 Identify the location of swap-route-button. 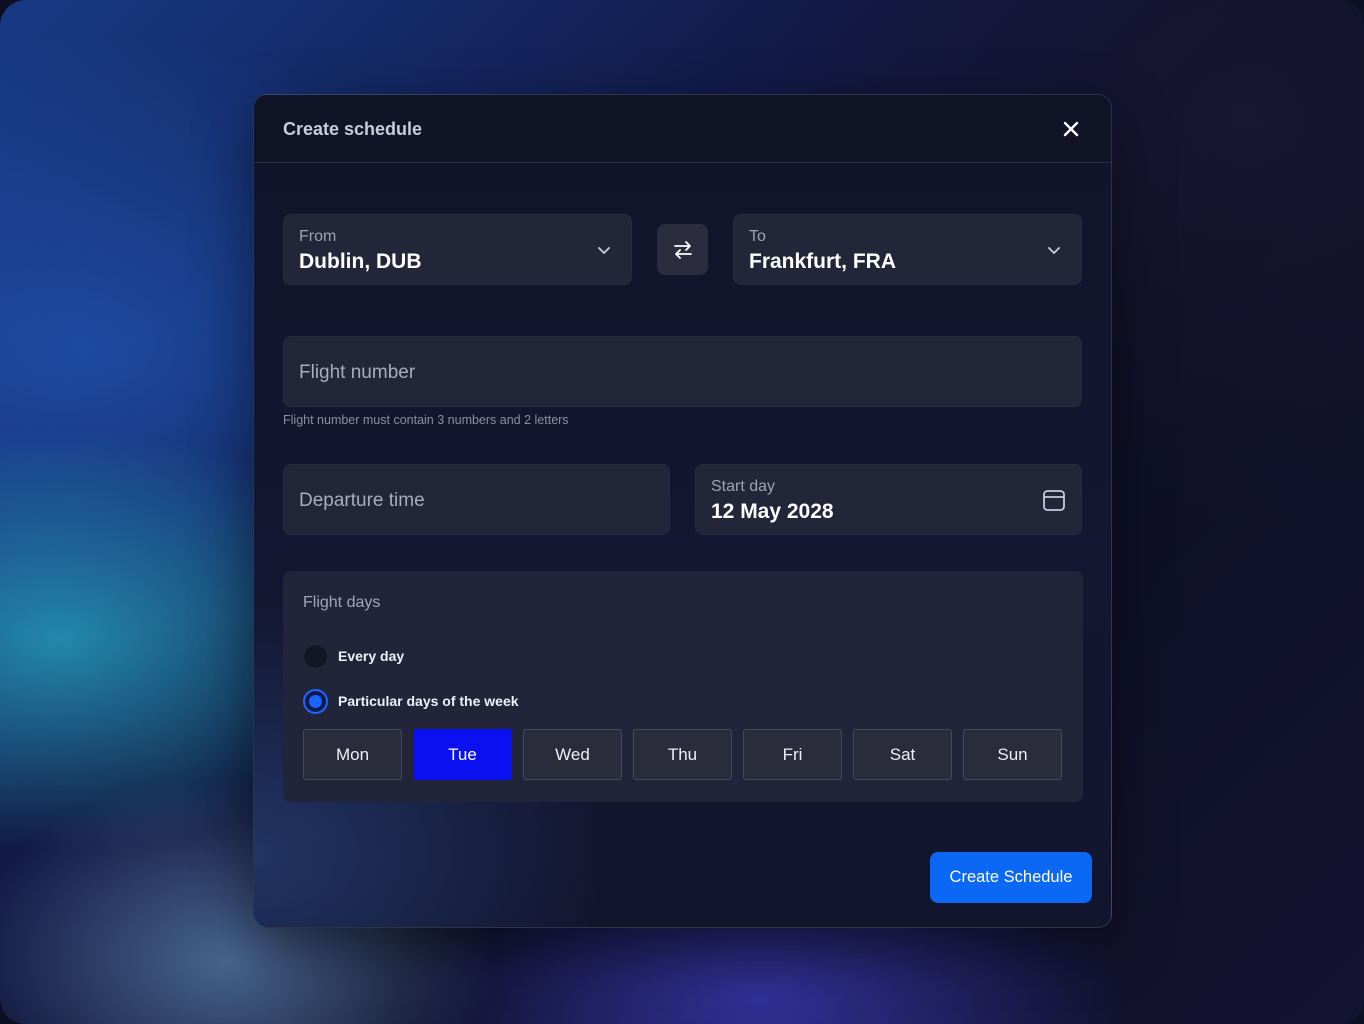
(682, 249).